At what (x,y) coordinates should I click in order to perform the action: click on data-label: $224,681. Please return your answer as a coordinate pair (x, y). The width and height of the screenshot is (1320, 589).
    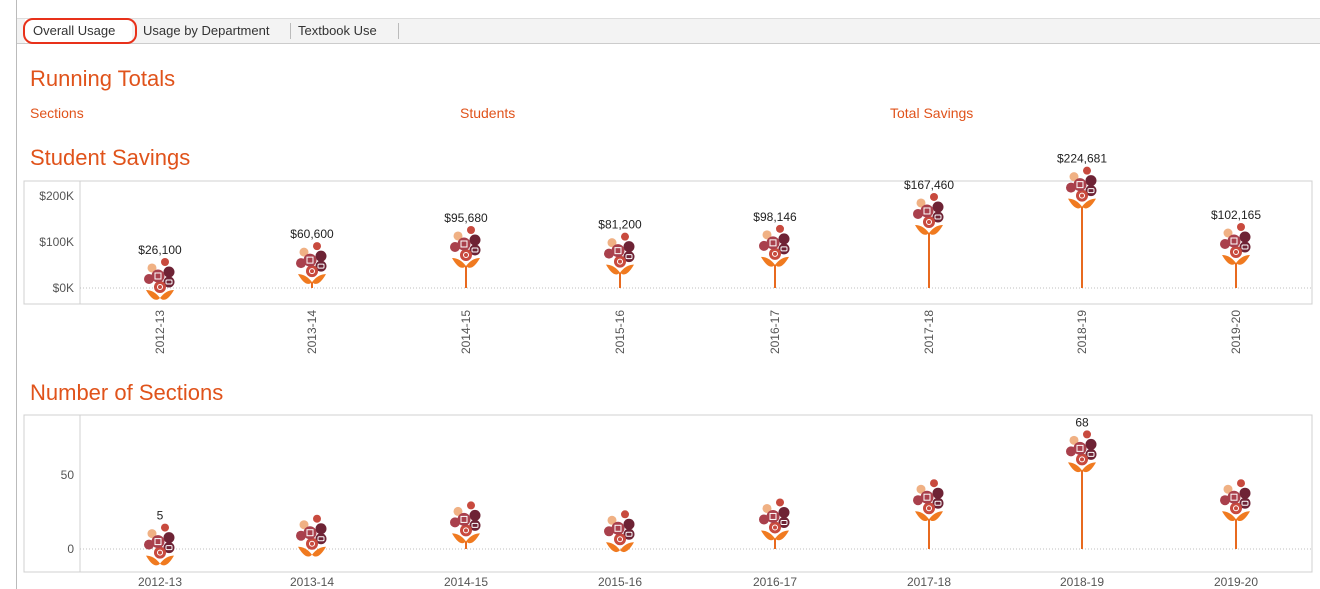
    Looking at the image, I should click on (1082, 159).